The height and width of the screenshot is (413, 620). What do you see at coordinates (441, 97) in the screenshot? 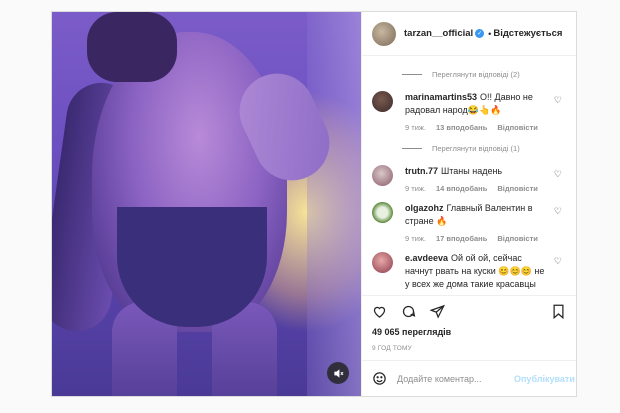
I see `comment-username: marinamartins53` at bounding box center [441, 97].